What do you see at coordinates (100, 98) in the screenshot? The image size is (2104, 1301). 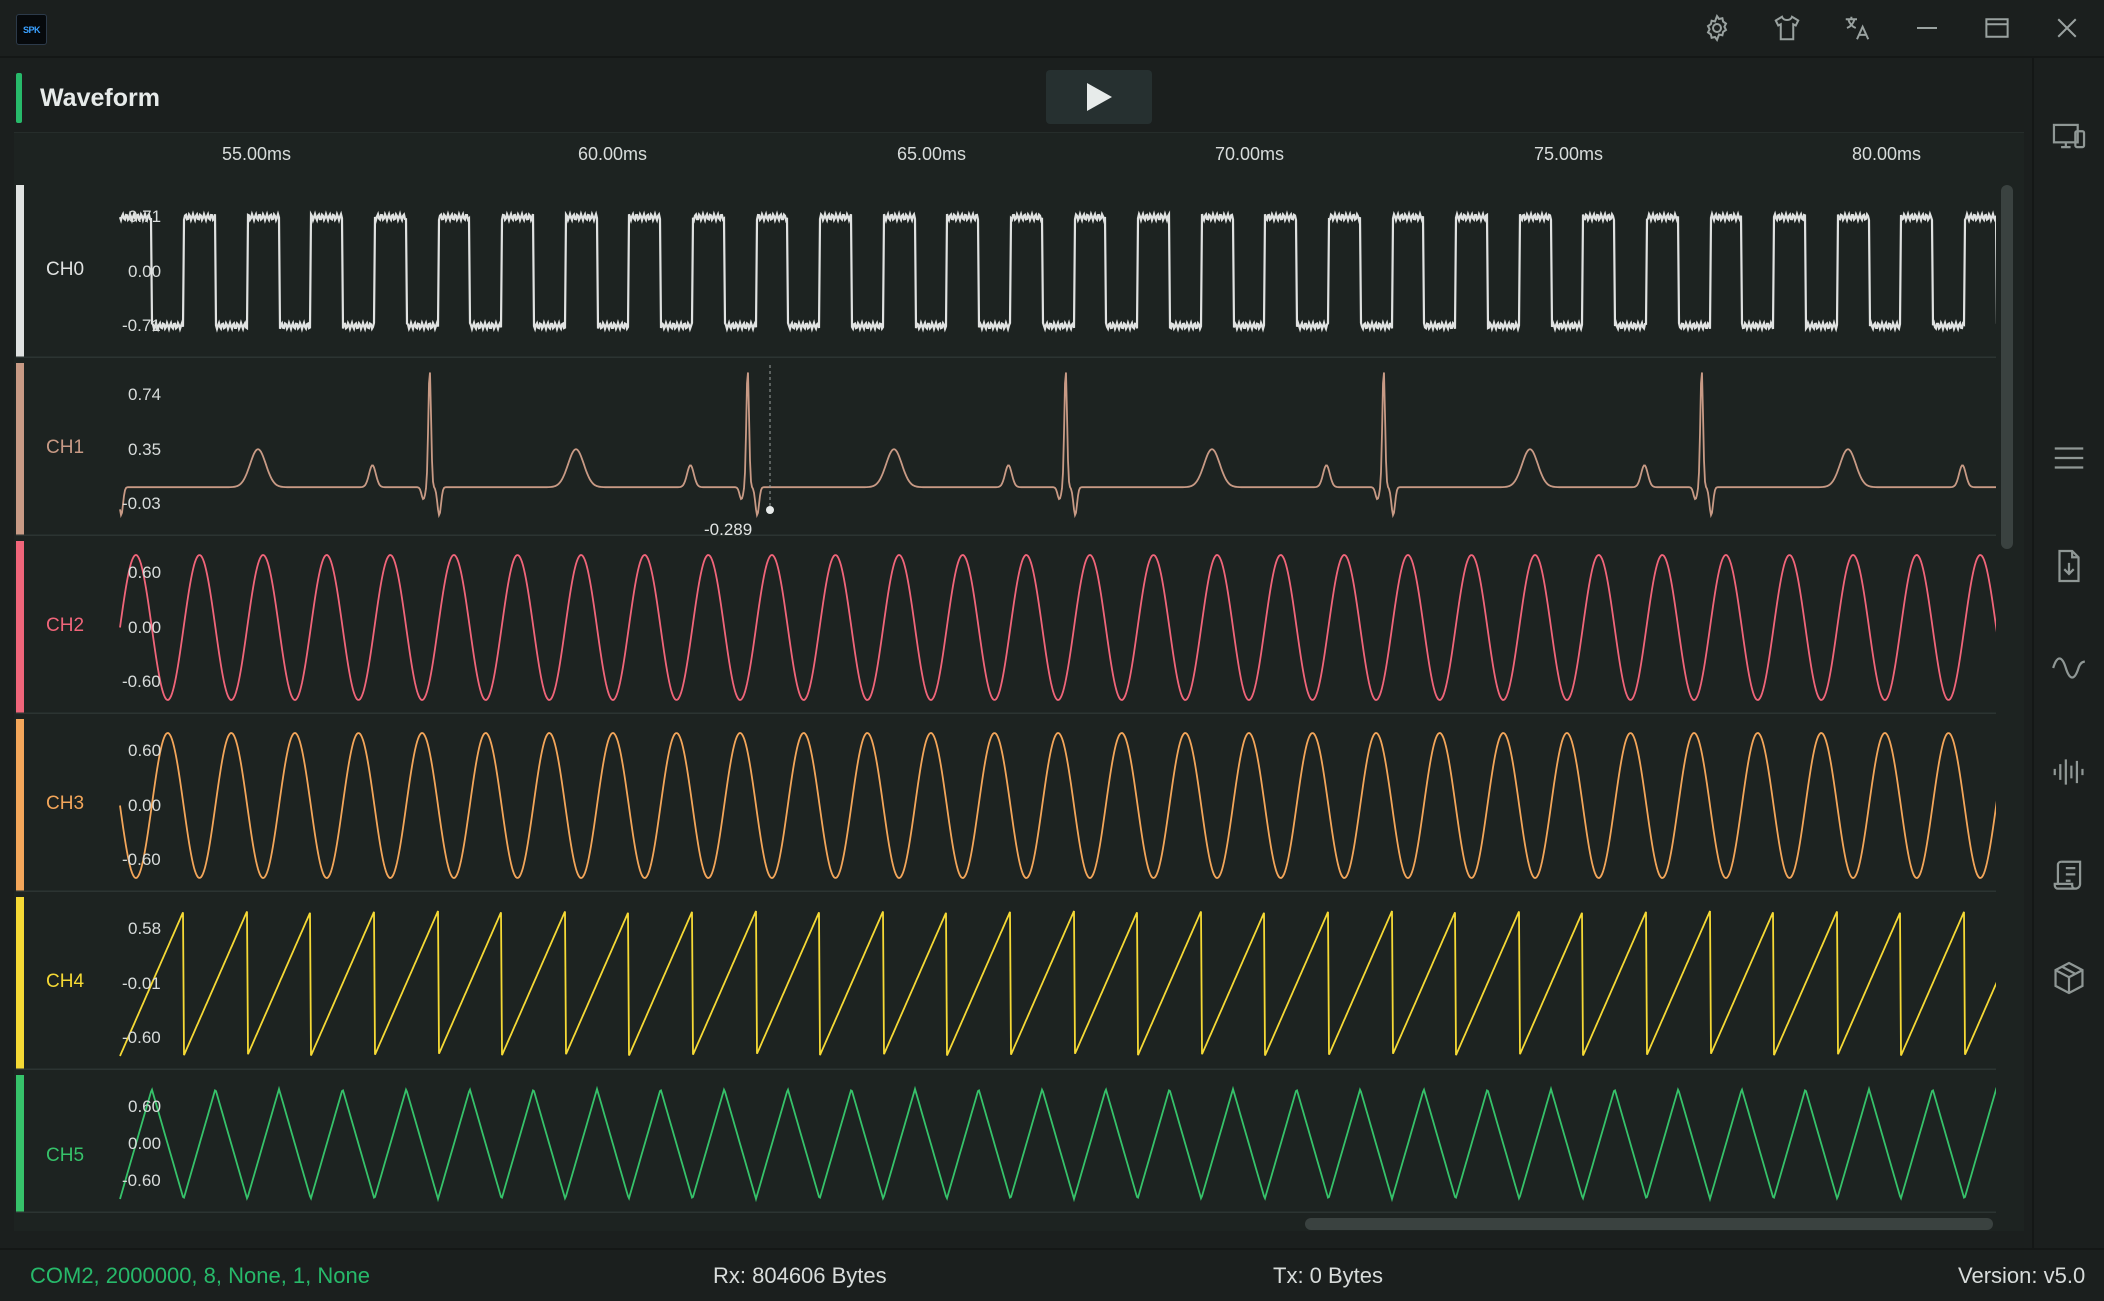 I see `panel-title: Waveform` at bounding box center [100, 98].